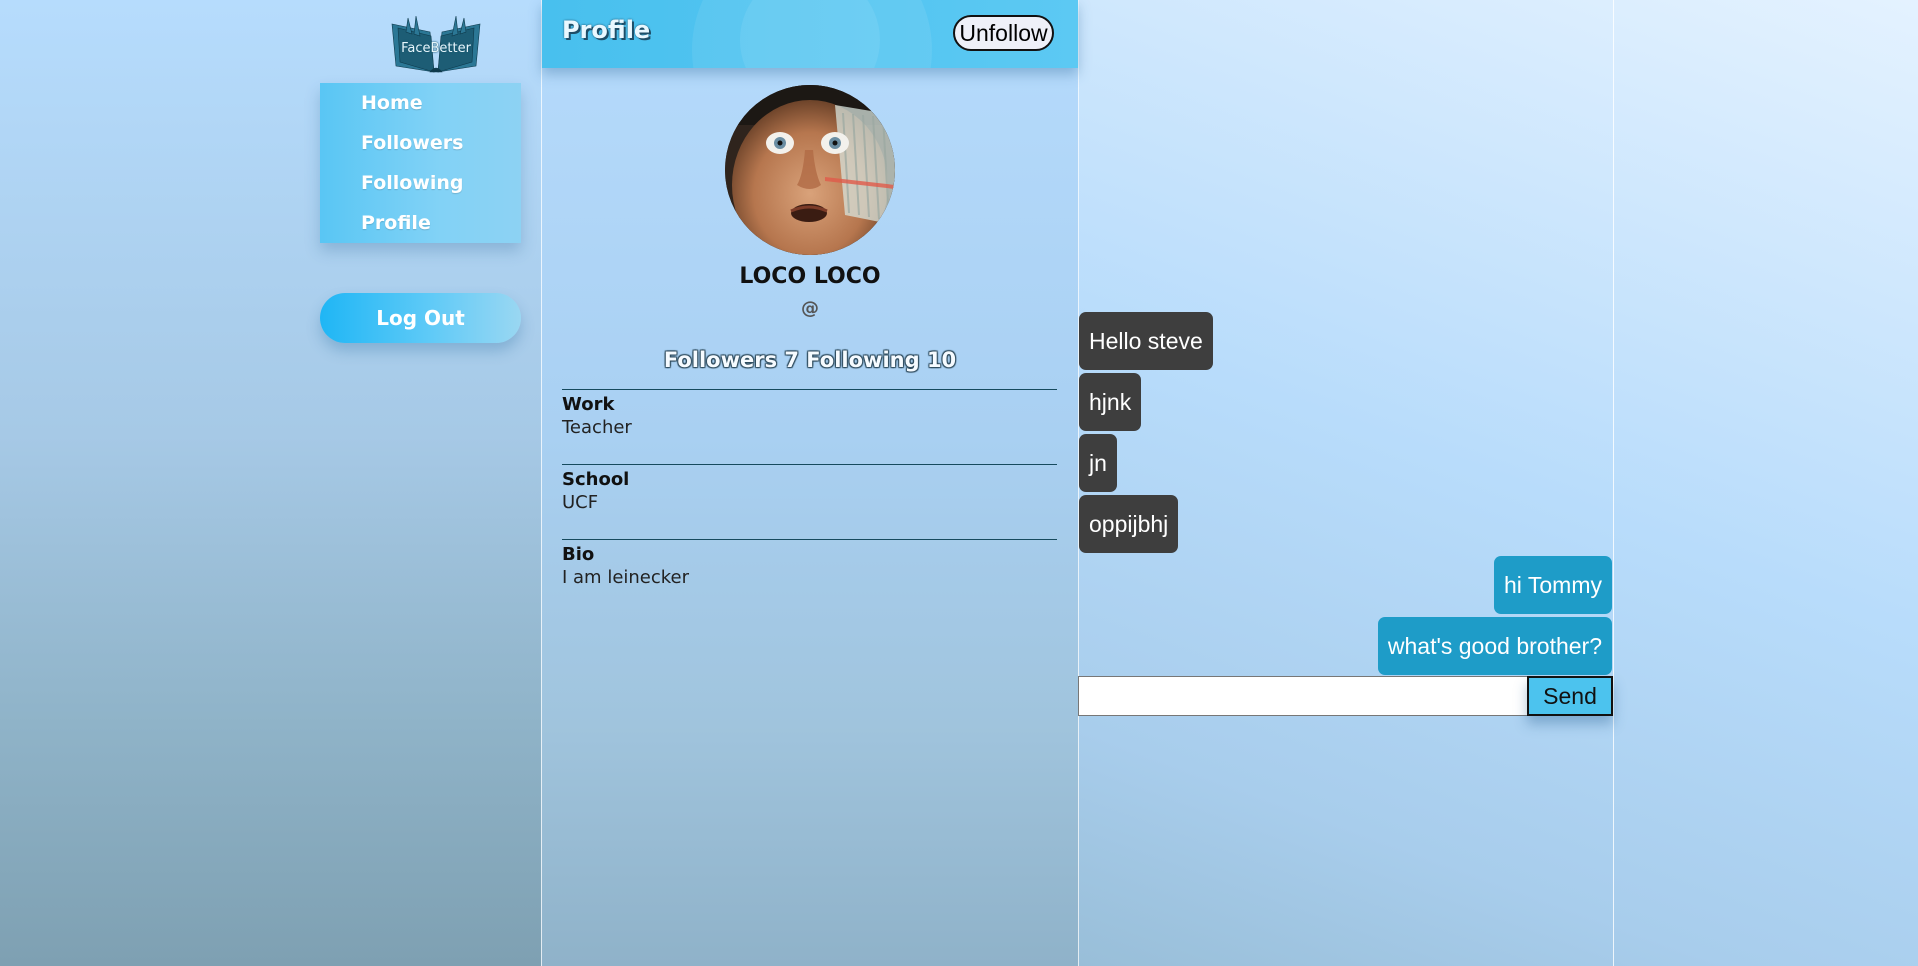  I want to click on avatar, so click(810, 170).